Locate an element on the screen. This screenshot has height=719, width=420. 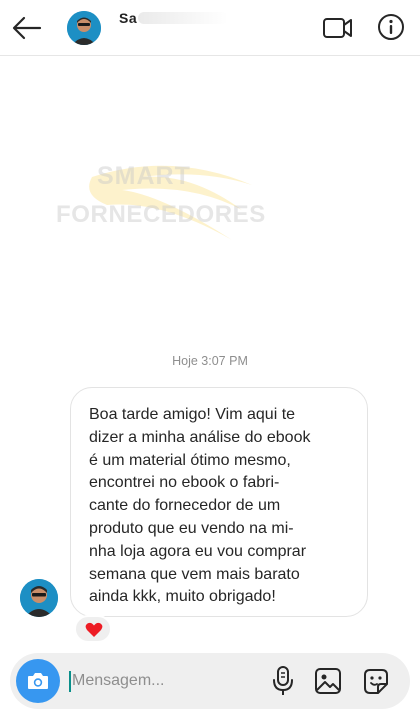
heart-icon is located at coordinates (94, 629).